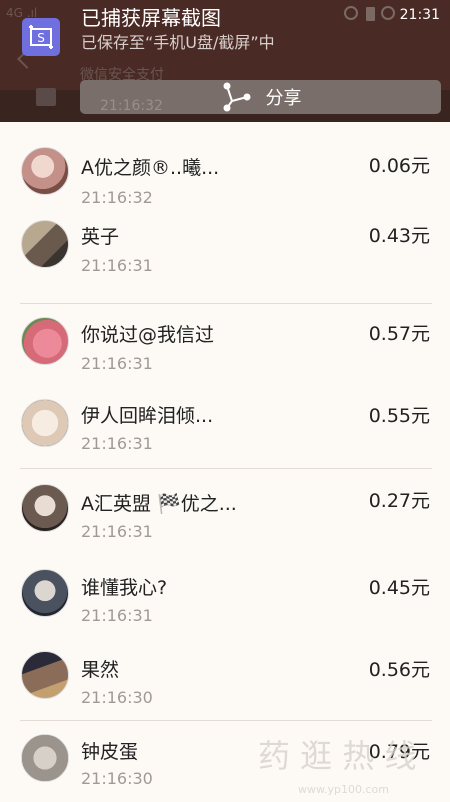  I want to click on list-item: 你说过@我信过 21:16:31 0.57元, so click(225, 345).